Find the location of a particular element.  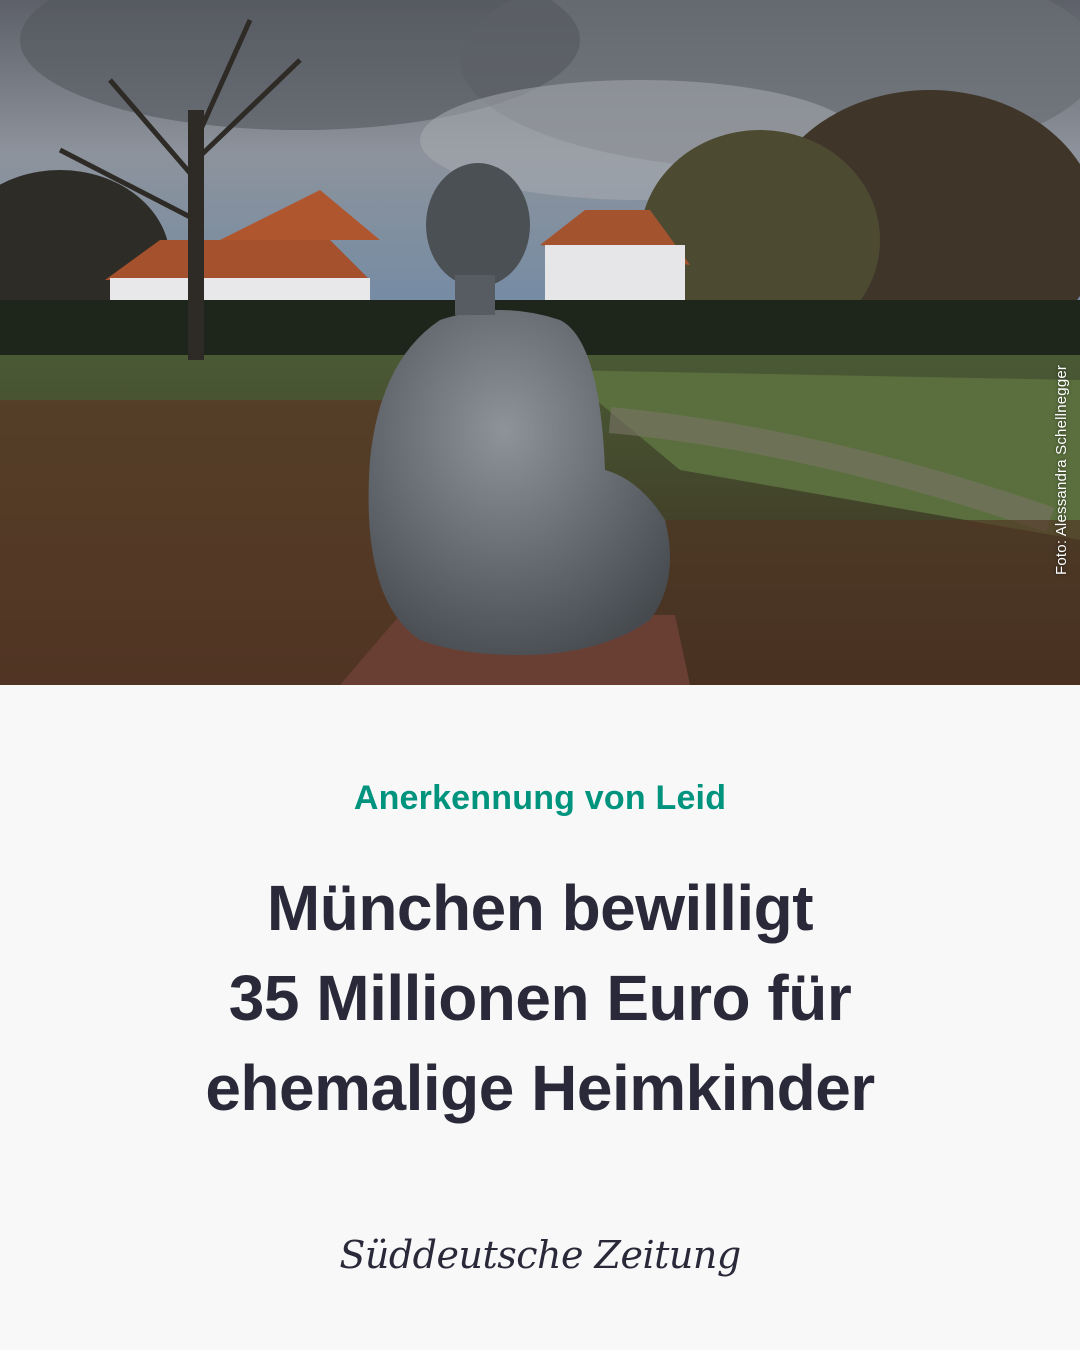

headline-line: München bewilligt is located at coordinates (540, 908).